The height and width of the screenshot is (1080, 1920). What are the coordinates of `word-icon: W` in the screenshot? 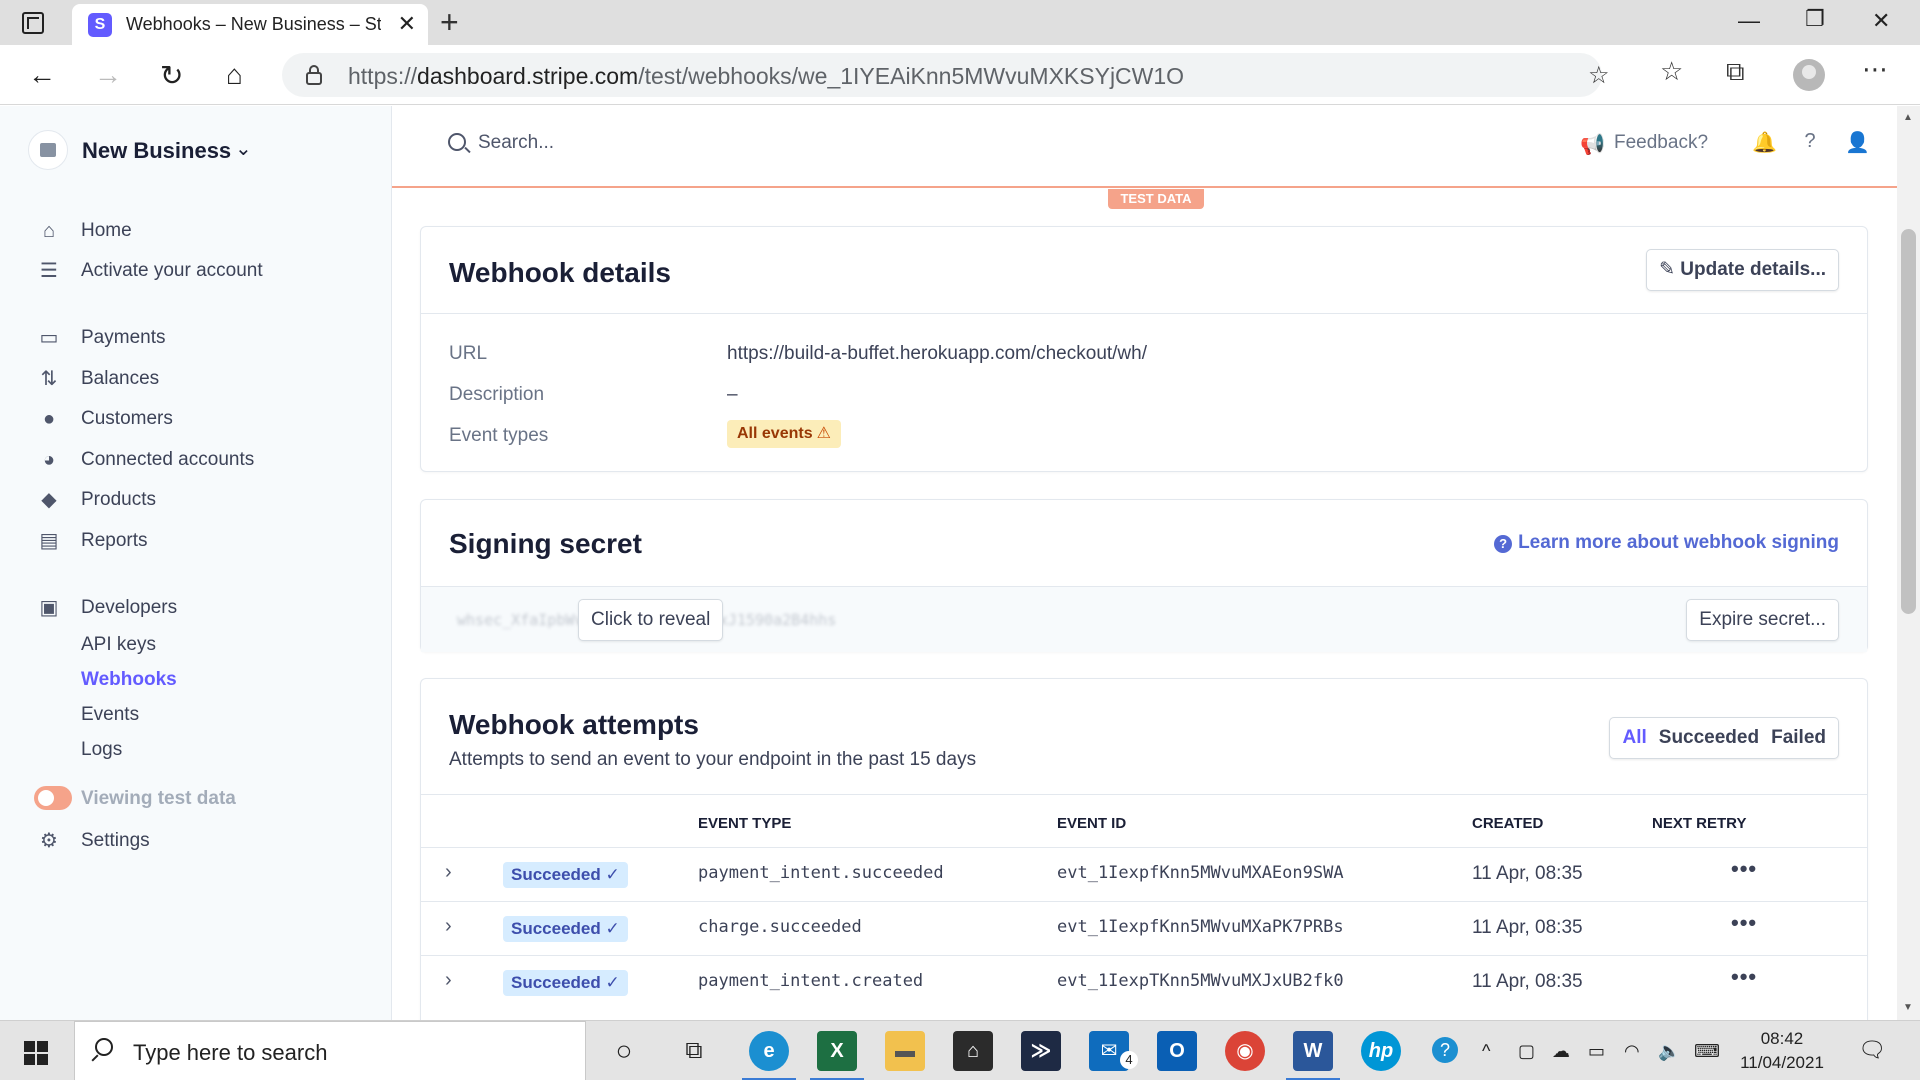 It's located at (1313, 1051).